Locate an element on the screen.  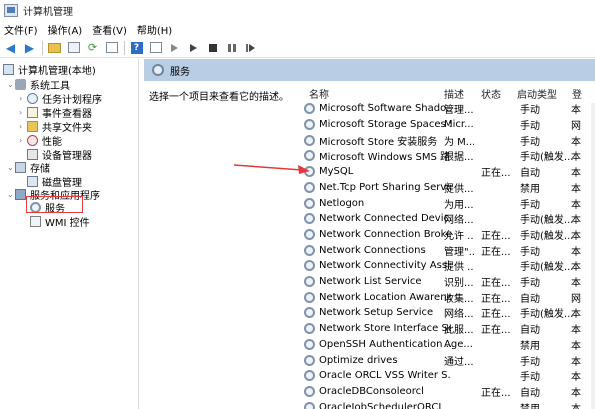
pause-service-button is located at coordinates (231, 47).